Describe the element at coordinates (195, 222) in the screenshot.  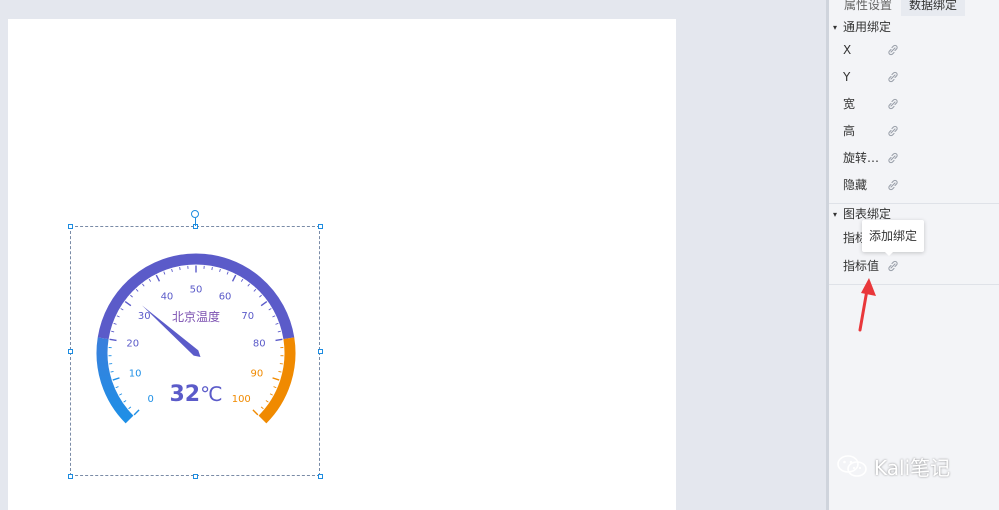
I see `rotate-handle-stem` at that location.